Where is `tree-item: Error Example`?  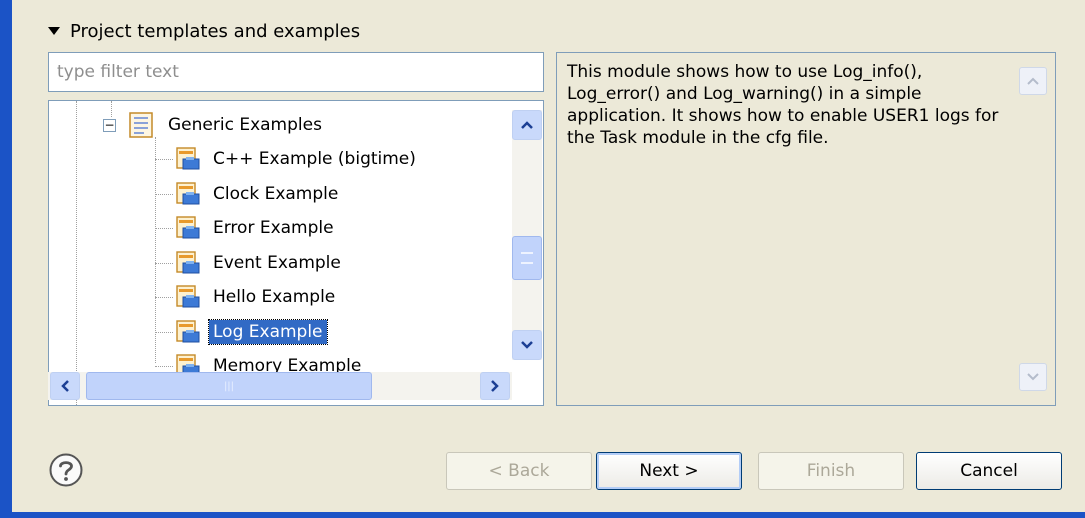 tree-item: Error Example is located at coordinates (256, 228).